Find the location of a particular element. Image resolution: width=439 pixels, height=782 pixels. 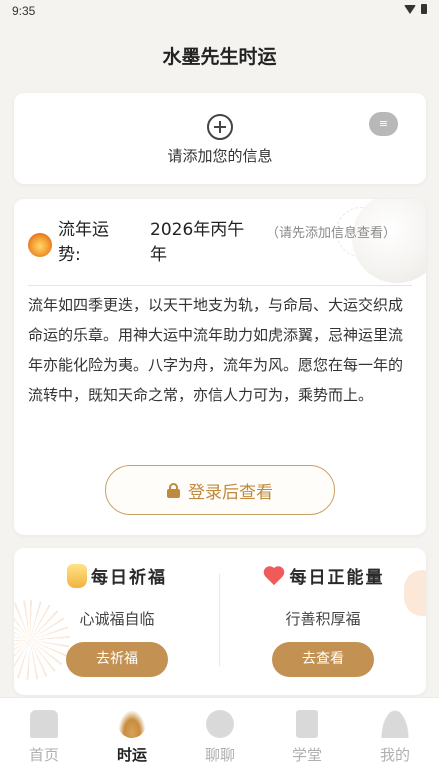

login-button-label: 登录后查看 is located at coordinates (230, 492).